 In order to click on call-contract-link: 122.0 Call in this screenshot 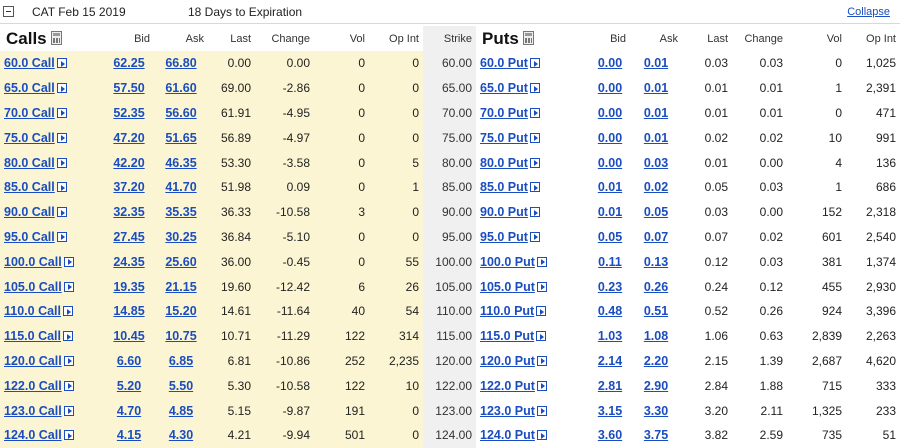, I will do `click(33, 386)`.